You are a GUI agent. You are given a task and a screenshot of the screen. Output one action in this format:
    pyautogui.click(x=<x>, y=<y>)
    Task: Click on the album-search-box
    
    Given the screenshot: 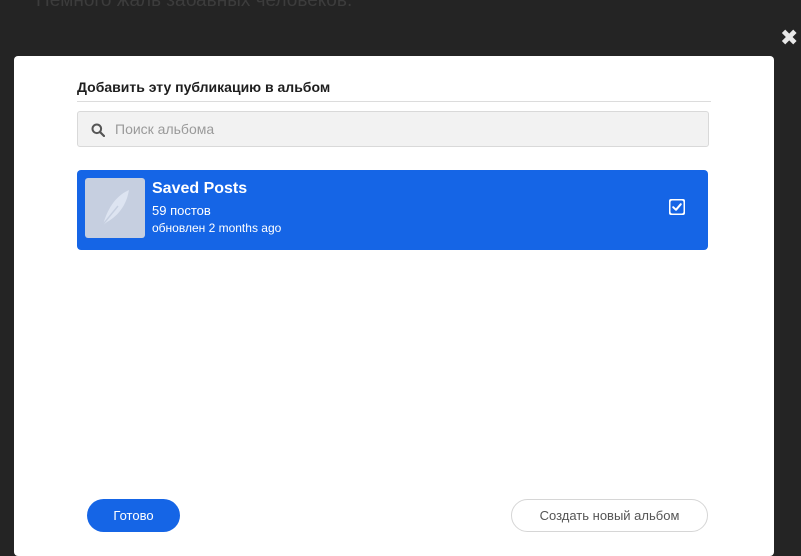 What is the action you would take?
    pyautogui.click(x=393, y=129)
    